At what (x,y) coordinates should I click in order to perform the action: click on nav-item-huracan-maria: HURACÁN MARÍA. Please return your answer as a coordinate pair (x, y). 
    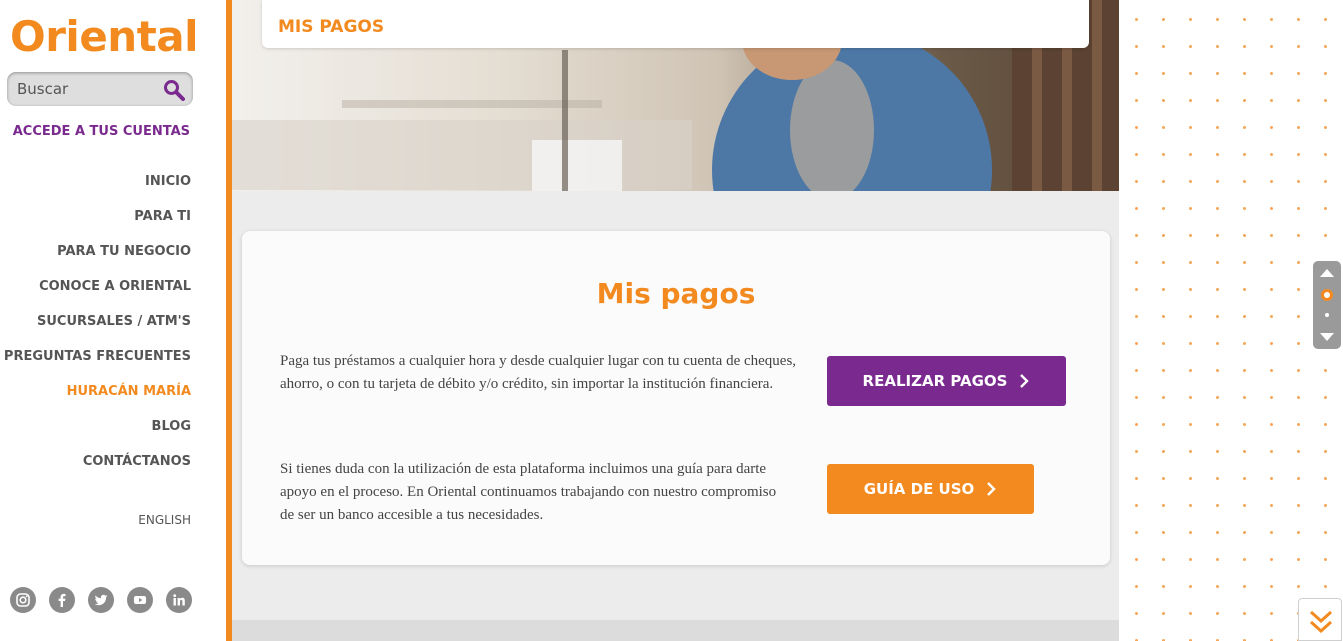
    Looking at the image, I should click on (95, 400).